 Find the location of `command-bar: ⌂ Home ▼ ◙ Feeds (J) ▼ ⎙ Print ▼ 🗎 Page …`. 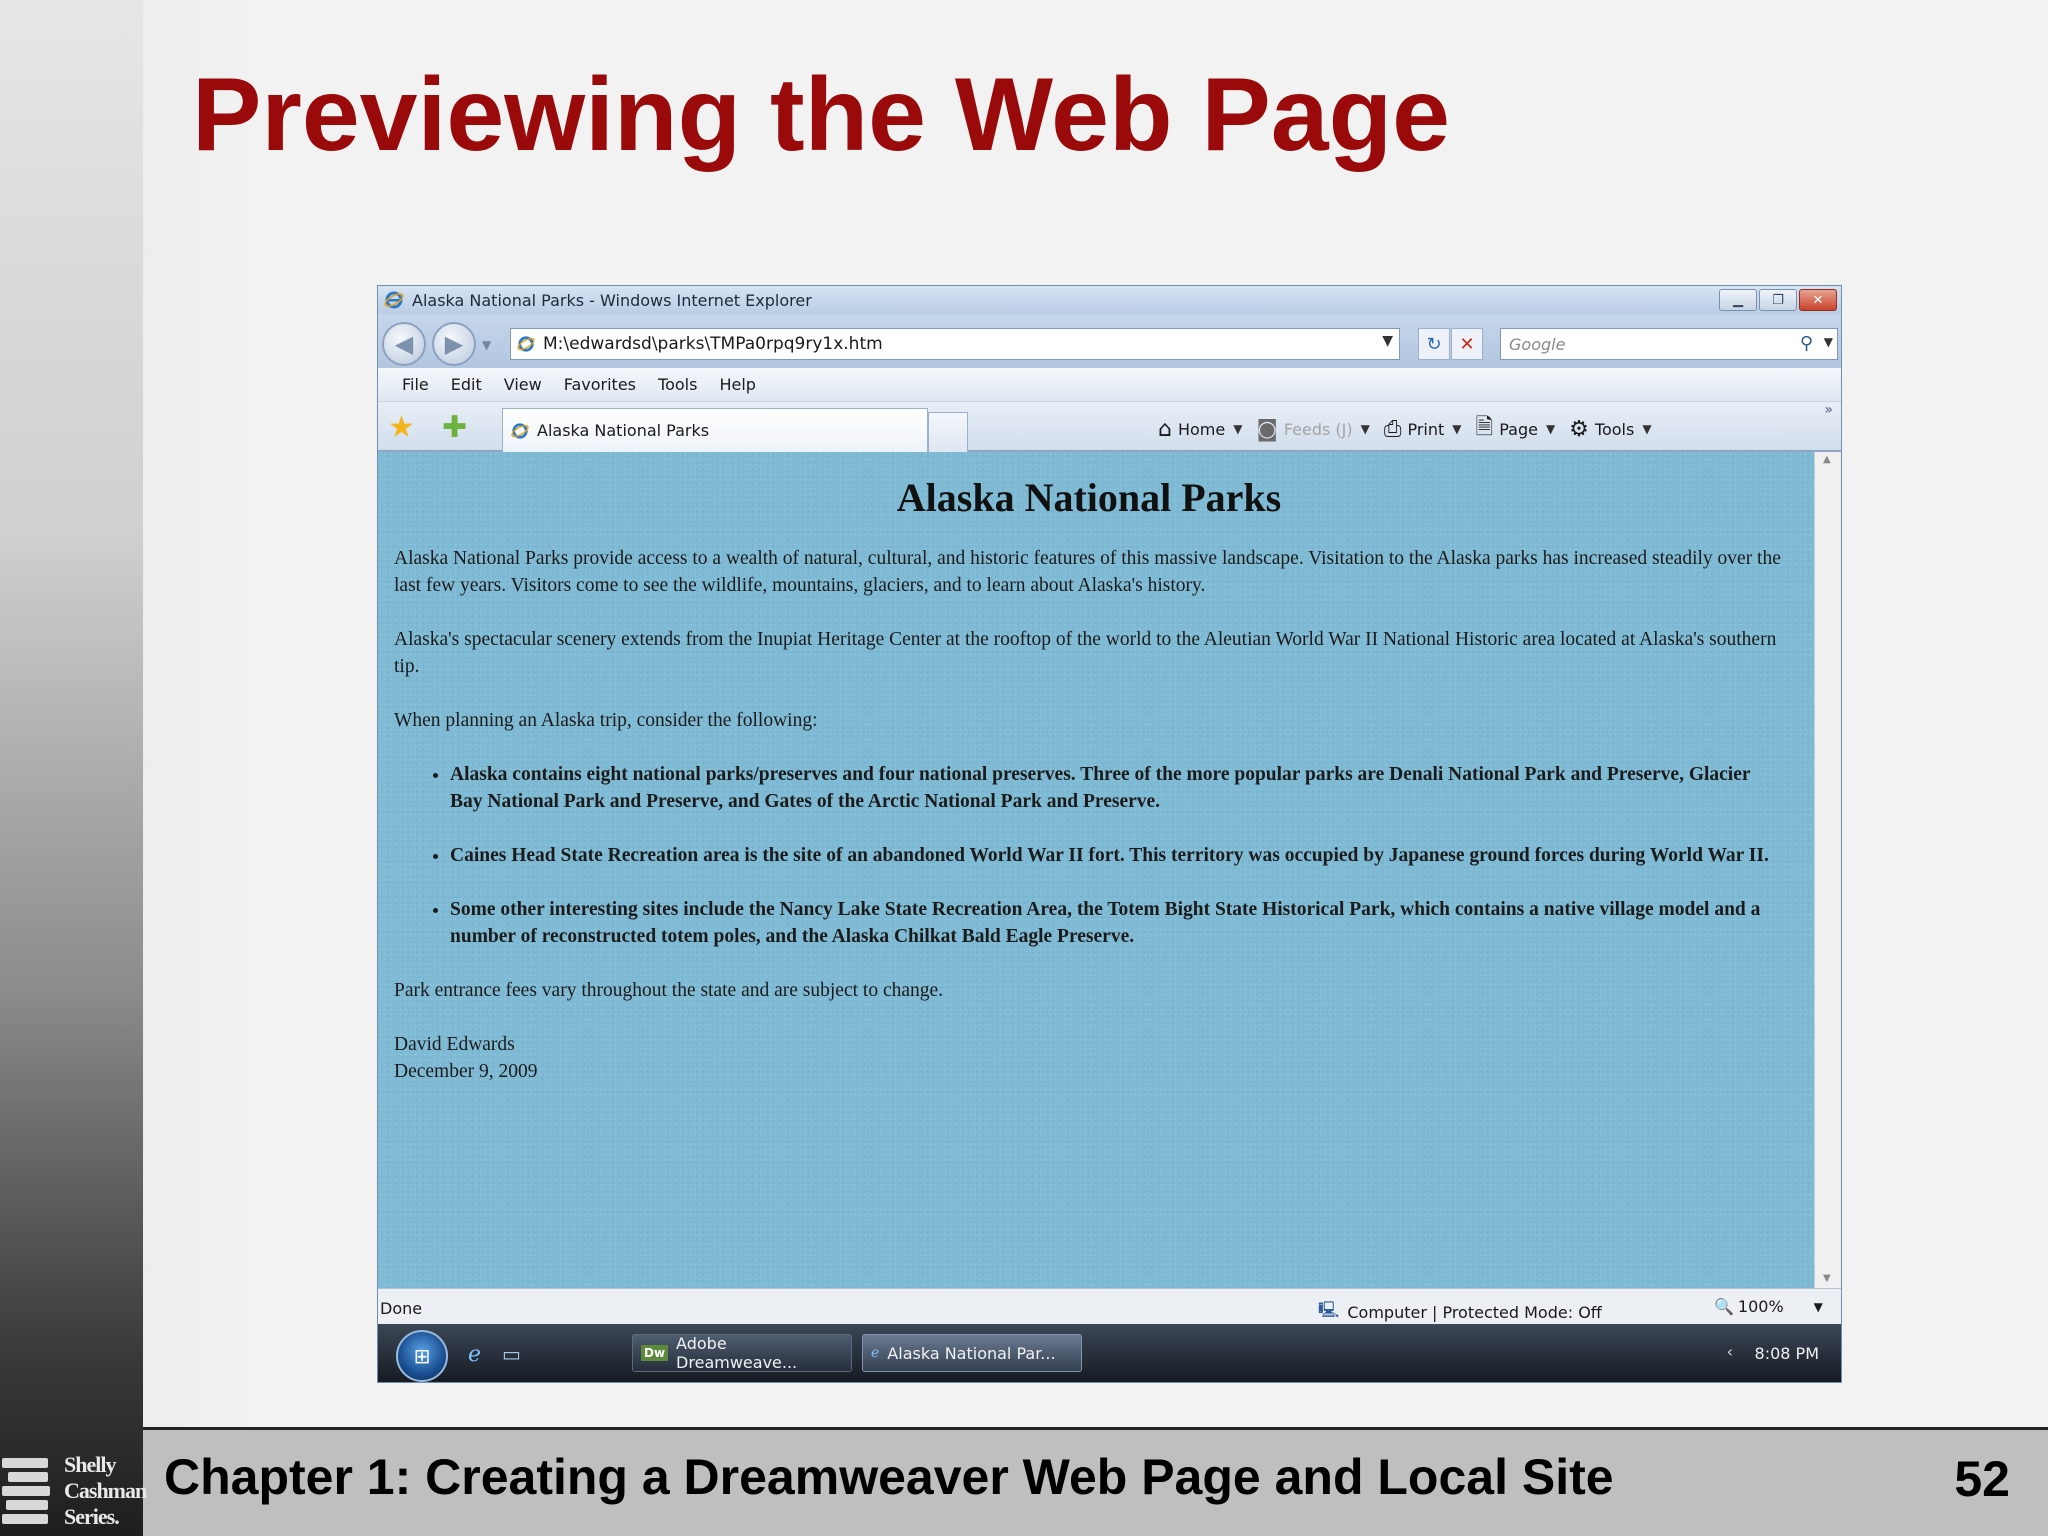

command-bar: ⌂ Home ▼ ◙ Feeds (J) ▼ ⎙ Print ▼ 🗎 Page … is located at coordinates (1412, 429).